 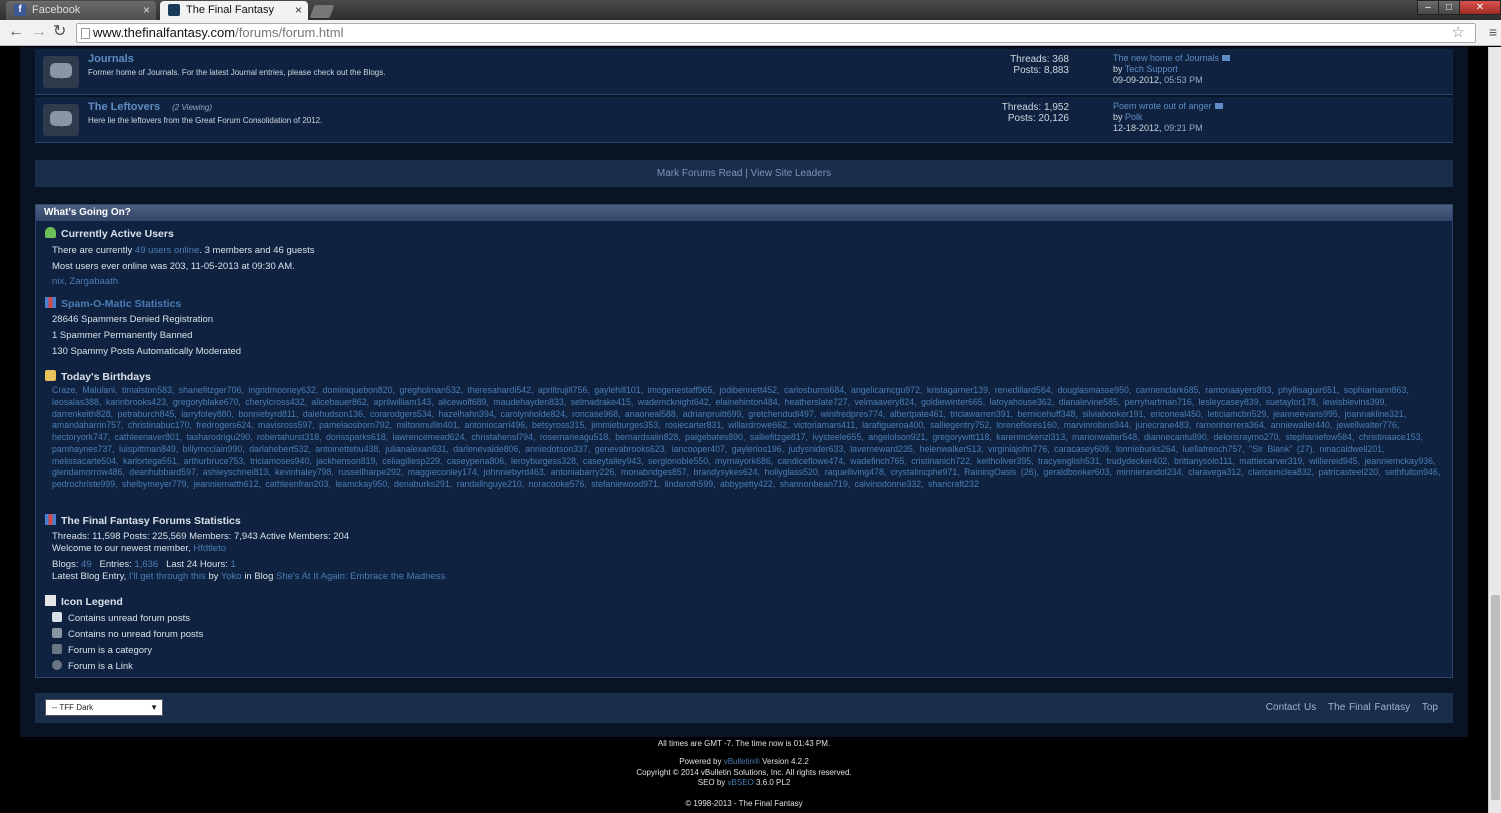 What do you see at coordinates (1495, 697) in the screenshot?
I see `scroll-thumb` at bounding box center [1495, 697].